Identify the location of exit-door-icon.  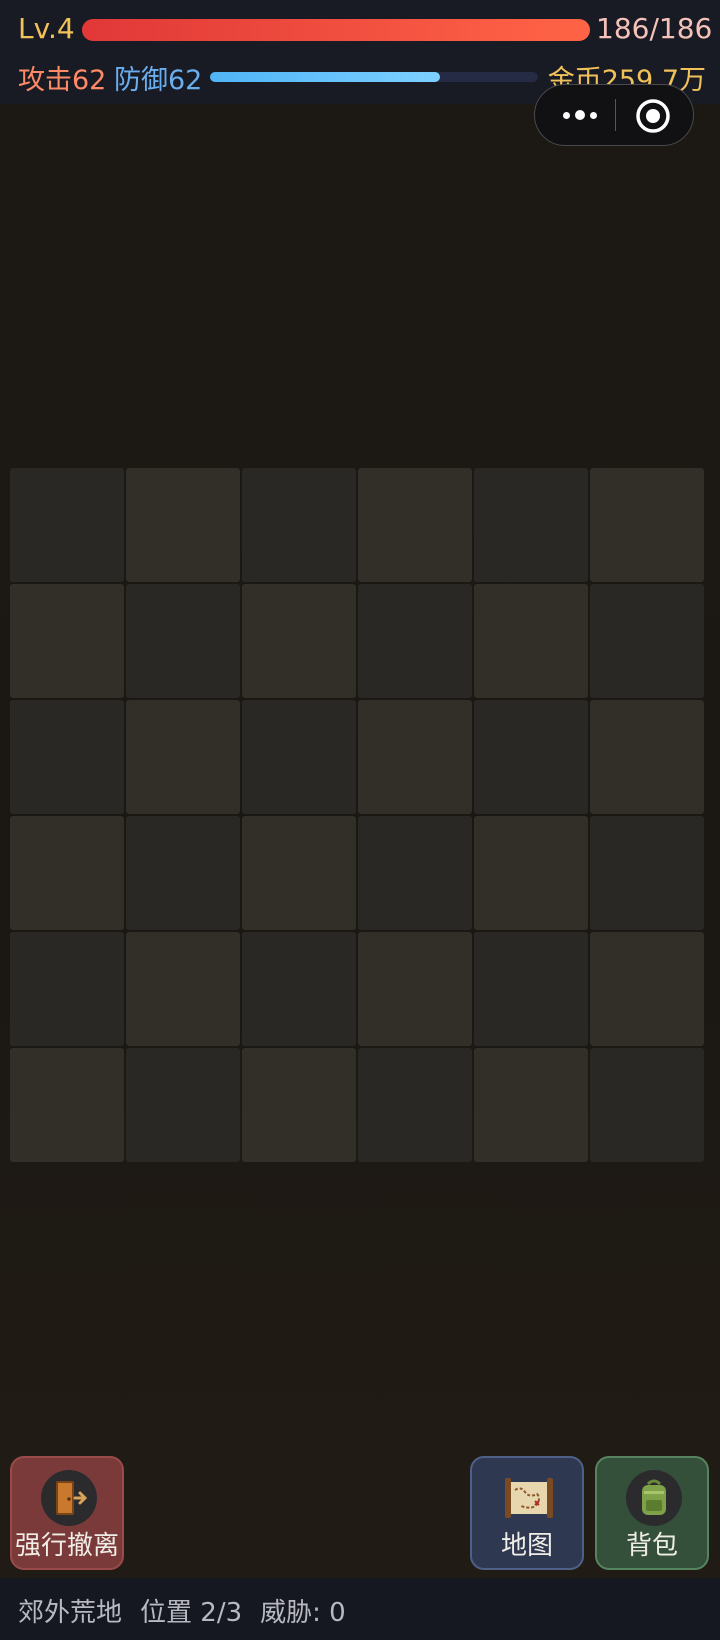
(69, 1498).